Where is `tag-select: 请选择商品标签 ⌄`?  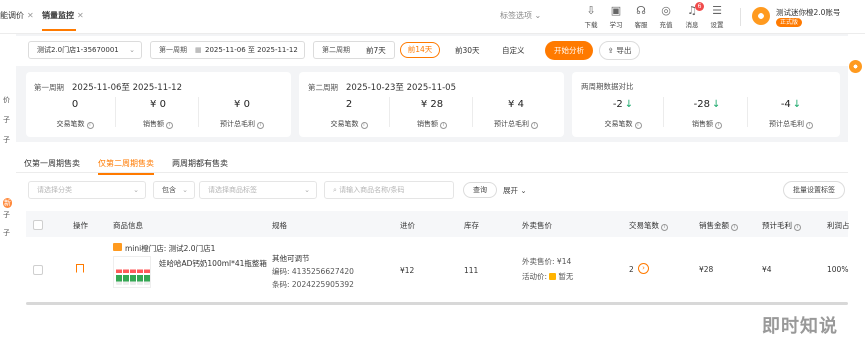
tag-select: 请选择商品标签 ⌄ is located at coordinates (258, 190).